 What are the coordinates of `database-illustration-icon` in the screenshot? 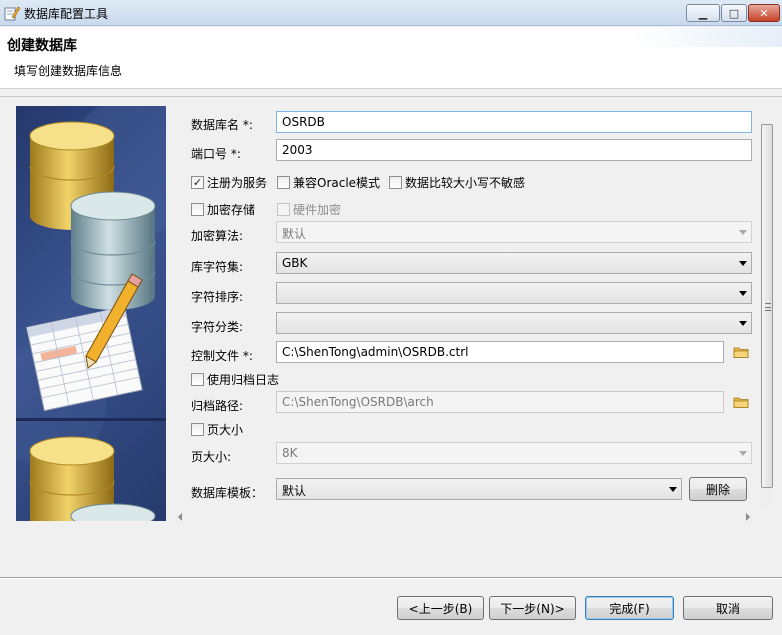 It's located at (91, 313).